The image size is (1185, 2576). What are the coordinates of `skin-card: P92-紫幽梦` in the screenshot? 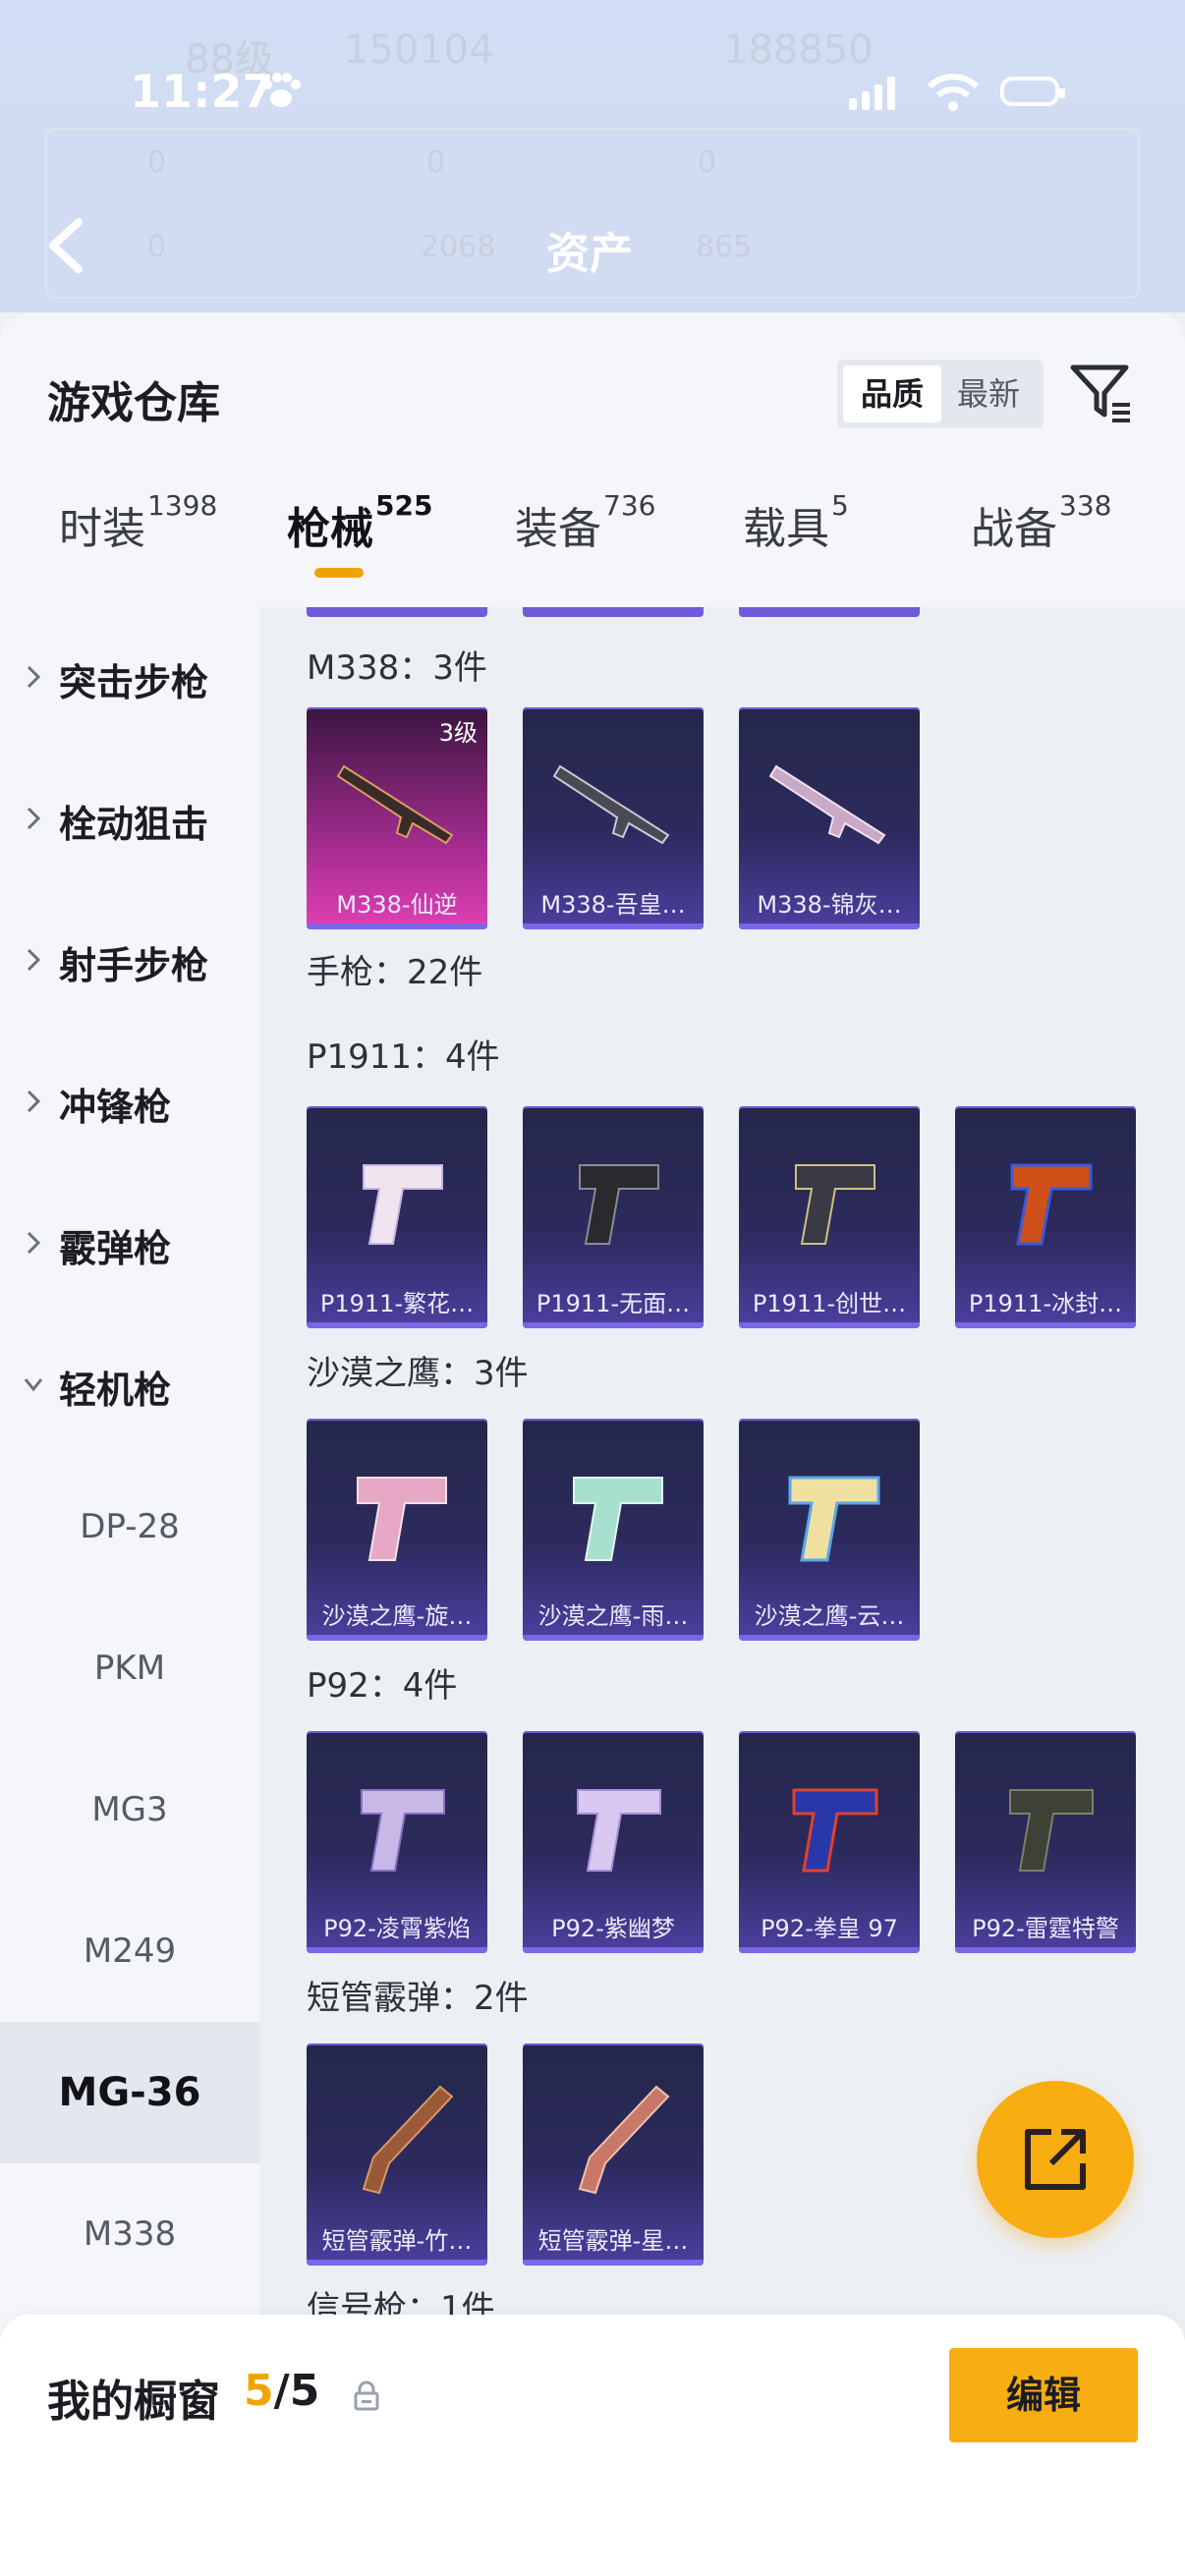 It's located at (614, 1842).